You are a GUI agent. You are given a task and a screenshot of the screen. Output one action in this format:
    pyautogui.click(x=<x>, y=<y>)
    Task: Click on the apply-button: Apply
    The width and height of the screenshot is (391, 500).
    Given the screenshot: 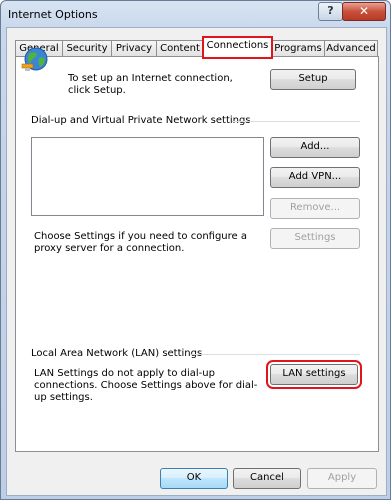 What is the action you would take?
    pyautogui.click(x=342, y=478)
    